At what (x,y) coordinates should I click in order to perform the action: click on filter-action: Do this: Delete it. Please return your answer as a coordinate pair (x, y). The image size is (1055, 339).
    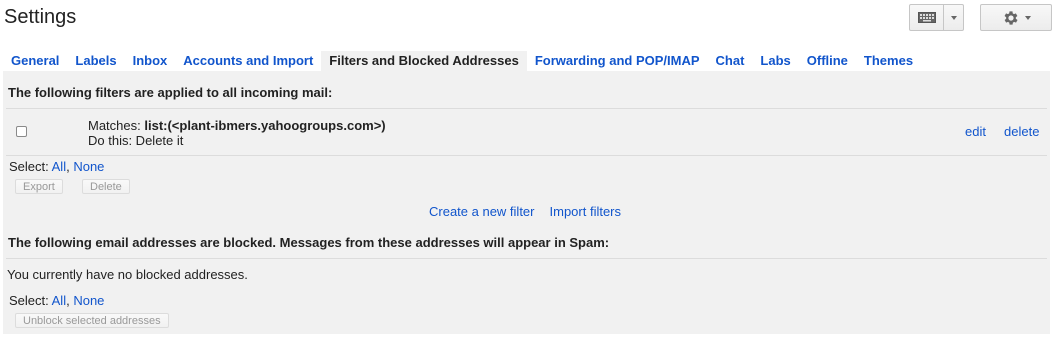
    Looking at the image, I should click on (136, 140).